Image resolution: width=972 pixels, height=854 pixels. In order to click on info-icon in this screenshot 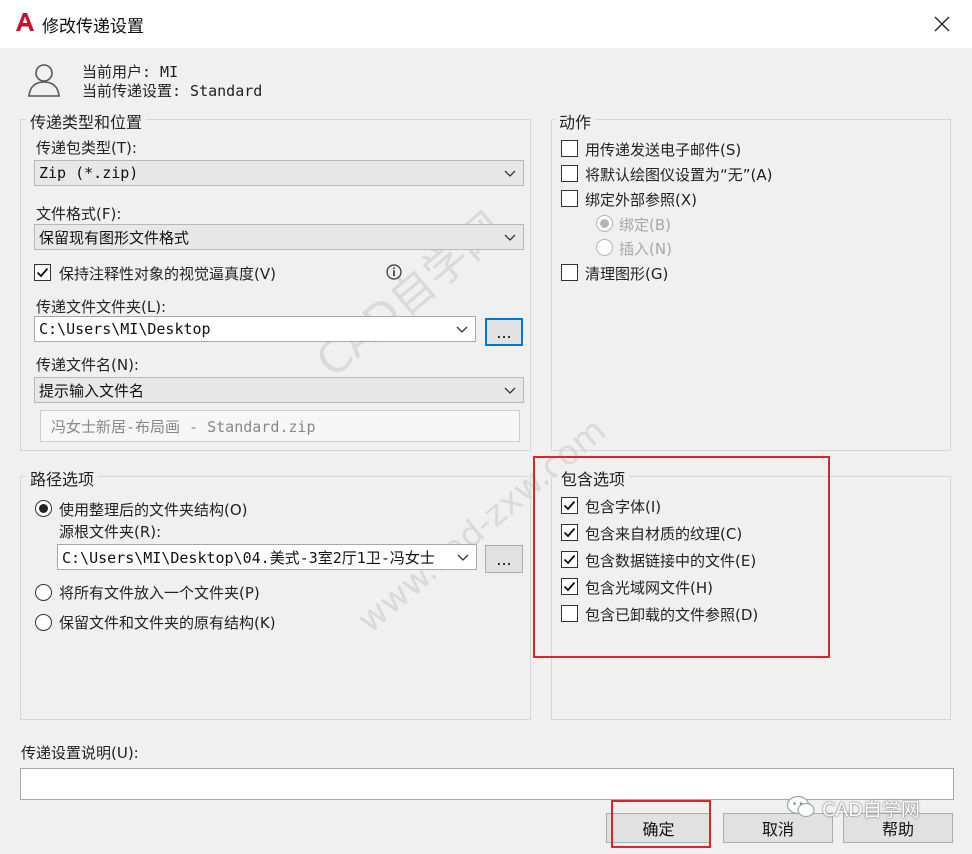, I will do `click(394, 272)`.